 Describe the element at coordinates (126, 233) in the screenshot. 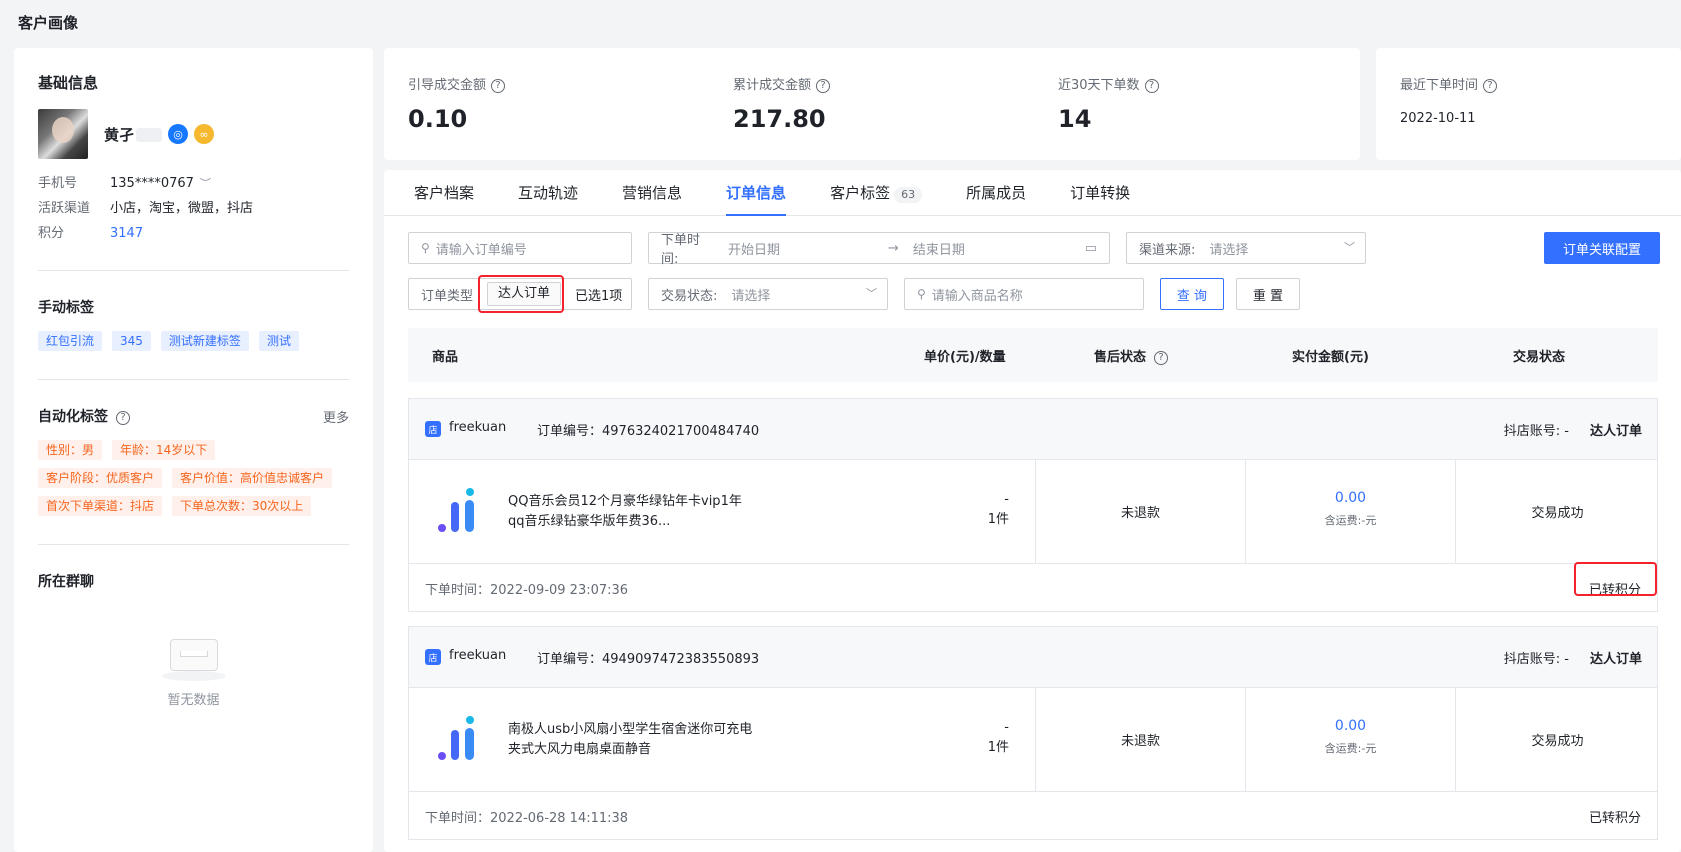

I see `points-value: 3147` at that location.